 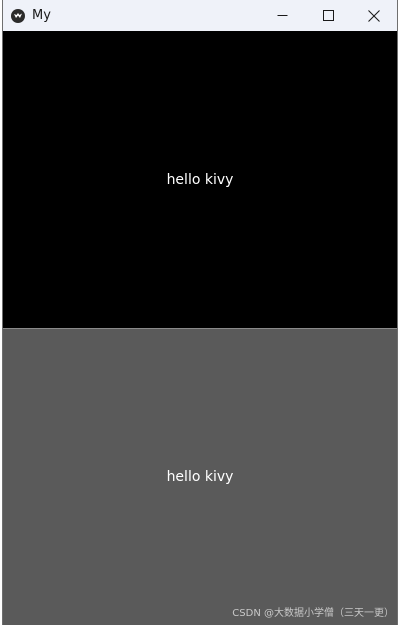 What do you see at coordinates (313, 613) in the screenshot?
I see `watermark-text: CSDN @大数据小学僧（三天一更）` at bounding box center [313, 613].